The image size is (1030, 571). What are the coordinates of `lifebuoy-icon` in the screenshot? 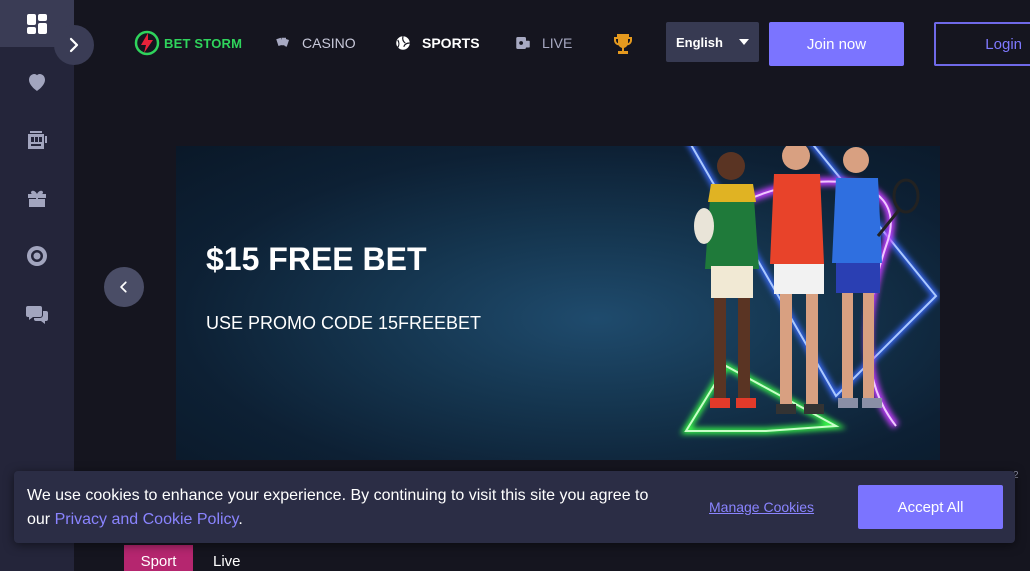 It's located at (37, 255).